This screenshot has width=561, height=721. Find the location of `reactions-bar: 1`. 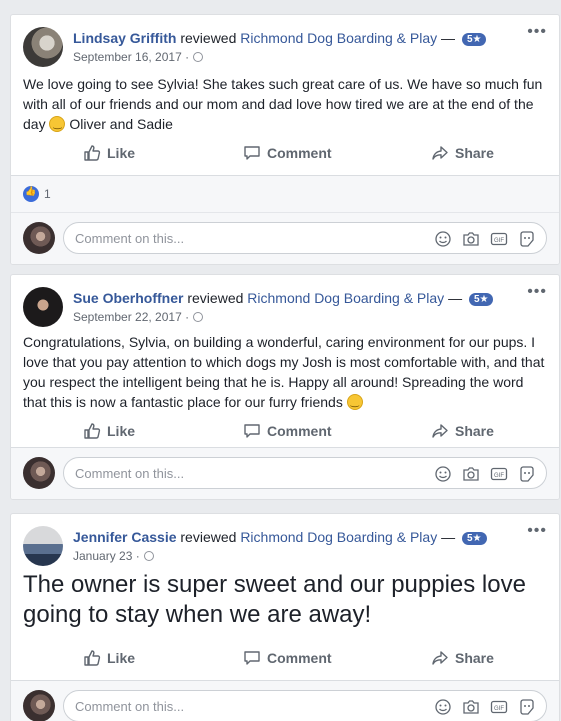

reactions-bar: 1 is located at coordinates (285, 193).